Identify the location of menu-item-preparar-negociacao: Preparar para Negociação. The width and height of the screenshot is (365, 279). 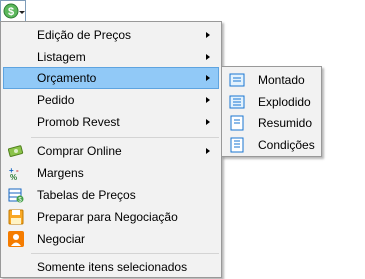
(111, 217).